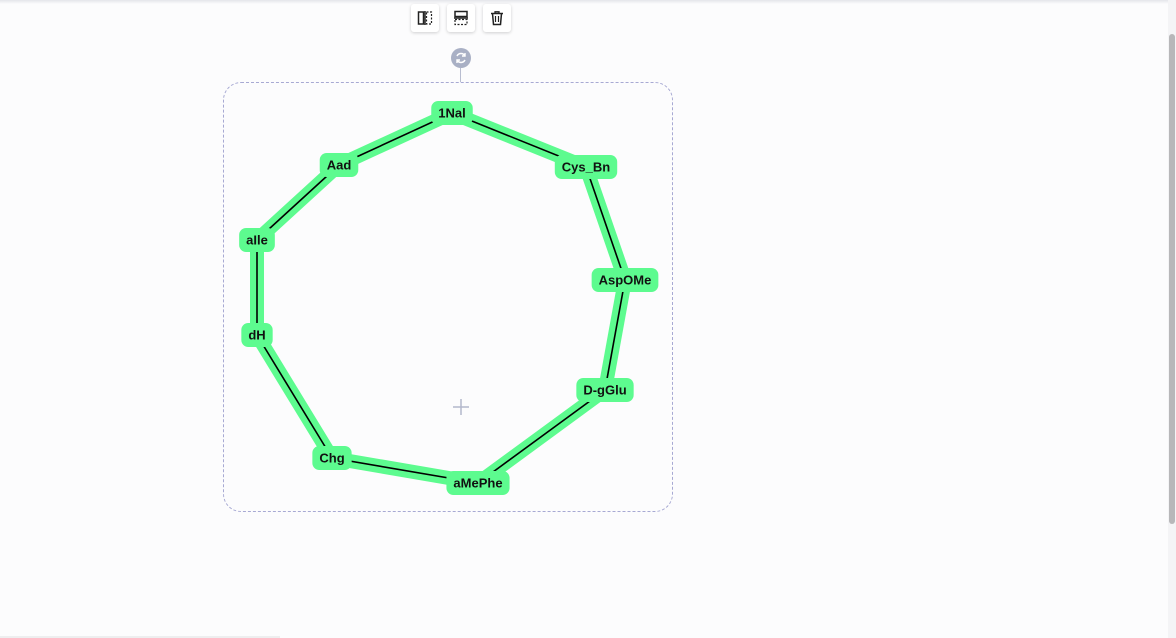  I want to click on monomer-label: Cys_Bn, so click(586, 167).